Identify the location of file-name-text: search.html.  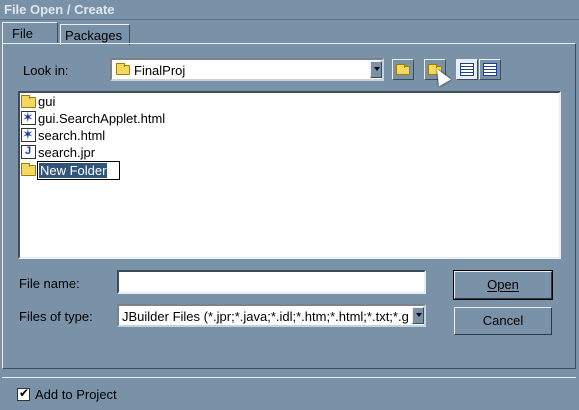
(72, 135).